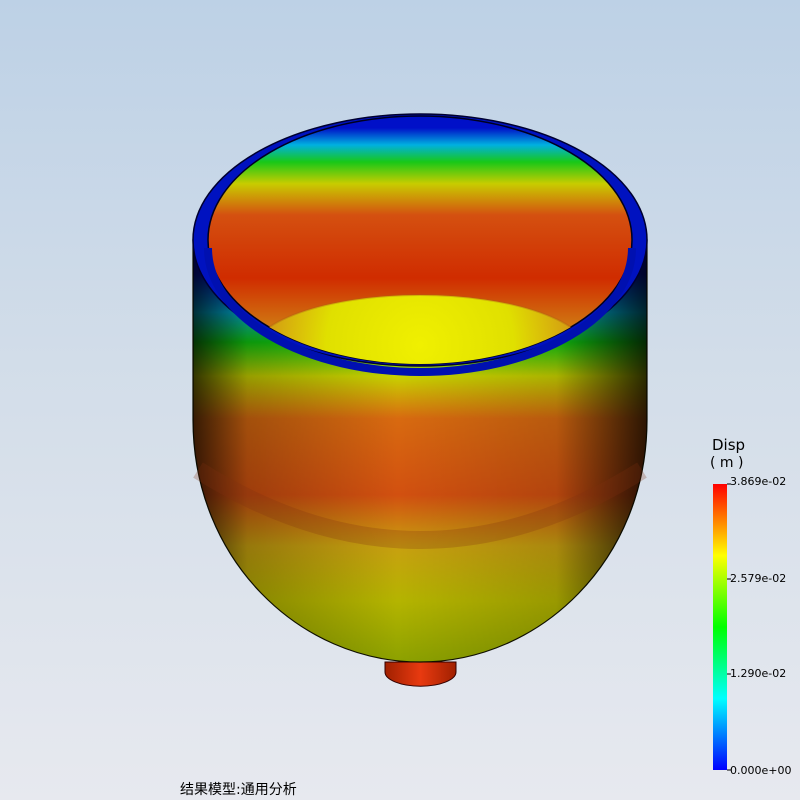 Image resolution: width=800 pixels, height=800 pixels. Describe the element at coordinates (761, 770) in the screenshot. I see `legend-tick-min: 0.000e+00` at that location.